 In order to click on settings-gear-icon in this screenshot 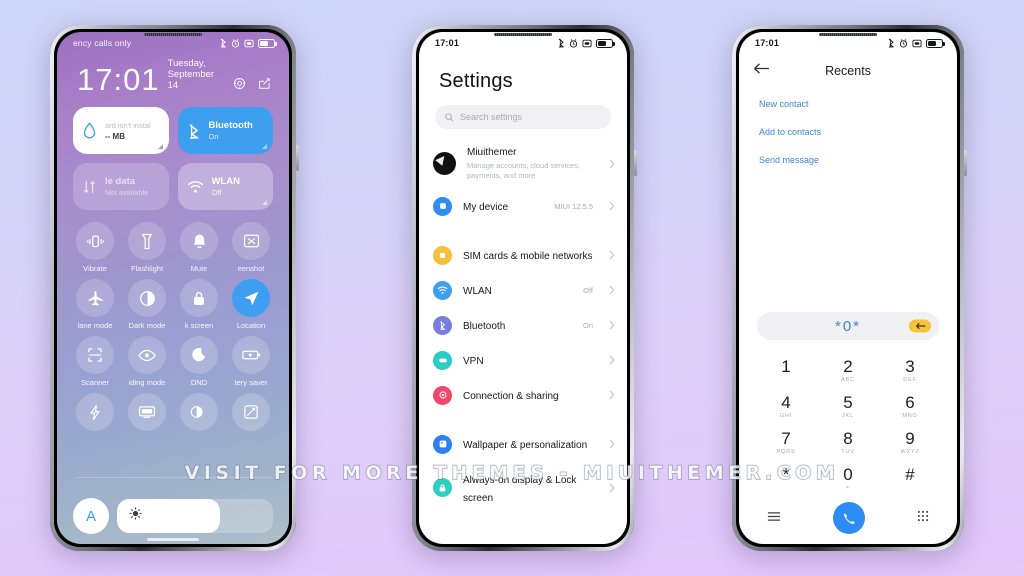, I will do `click(239, 83)`.